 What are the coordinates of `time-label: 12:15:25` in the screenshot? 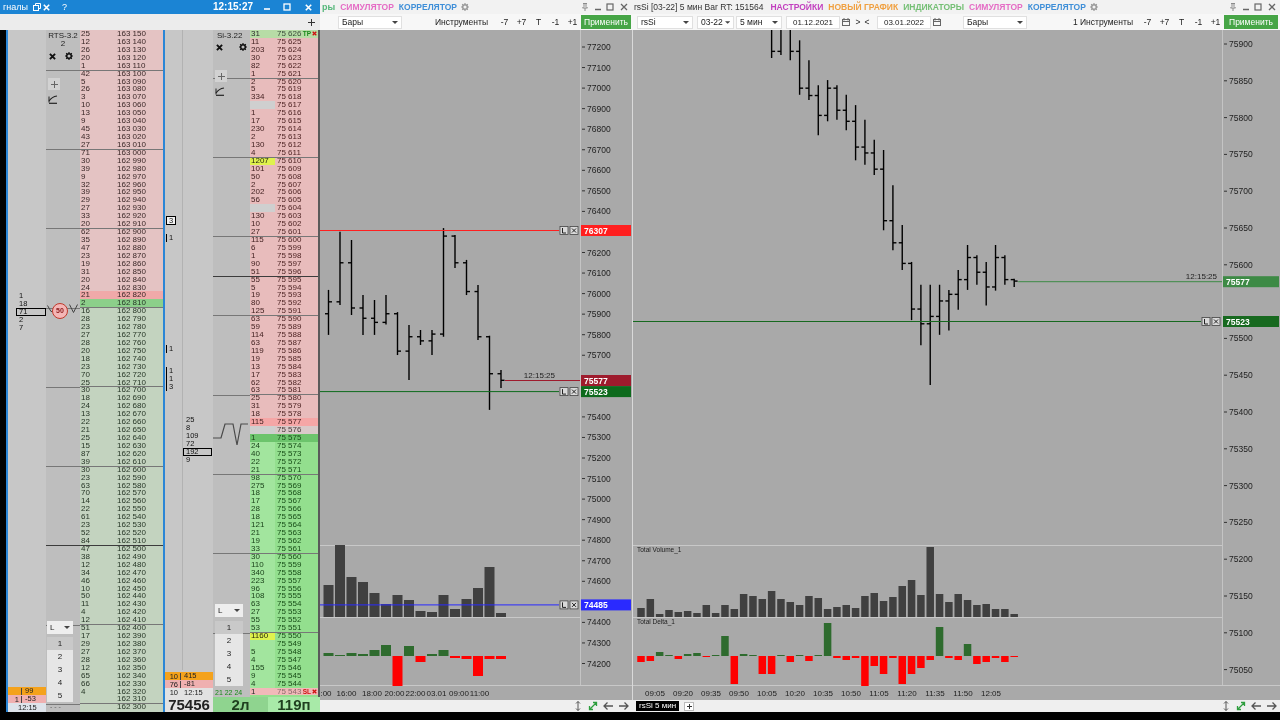 It's located at (1201, 277).